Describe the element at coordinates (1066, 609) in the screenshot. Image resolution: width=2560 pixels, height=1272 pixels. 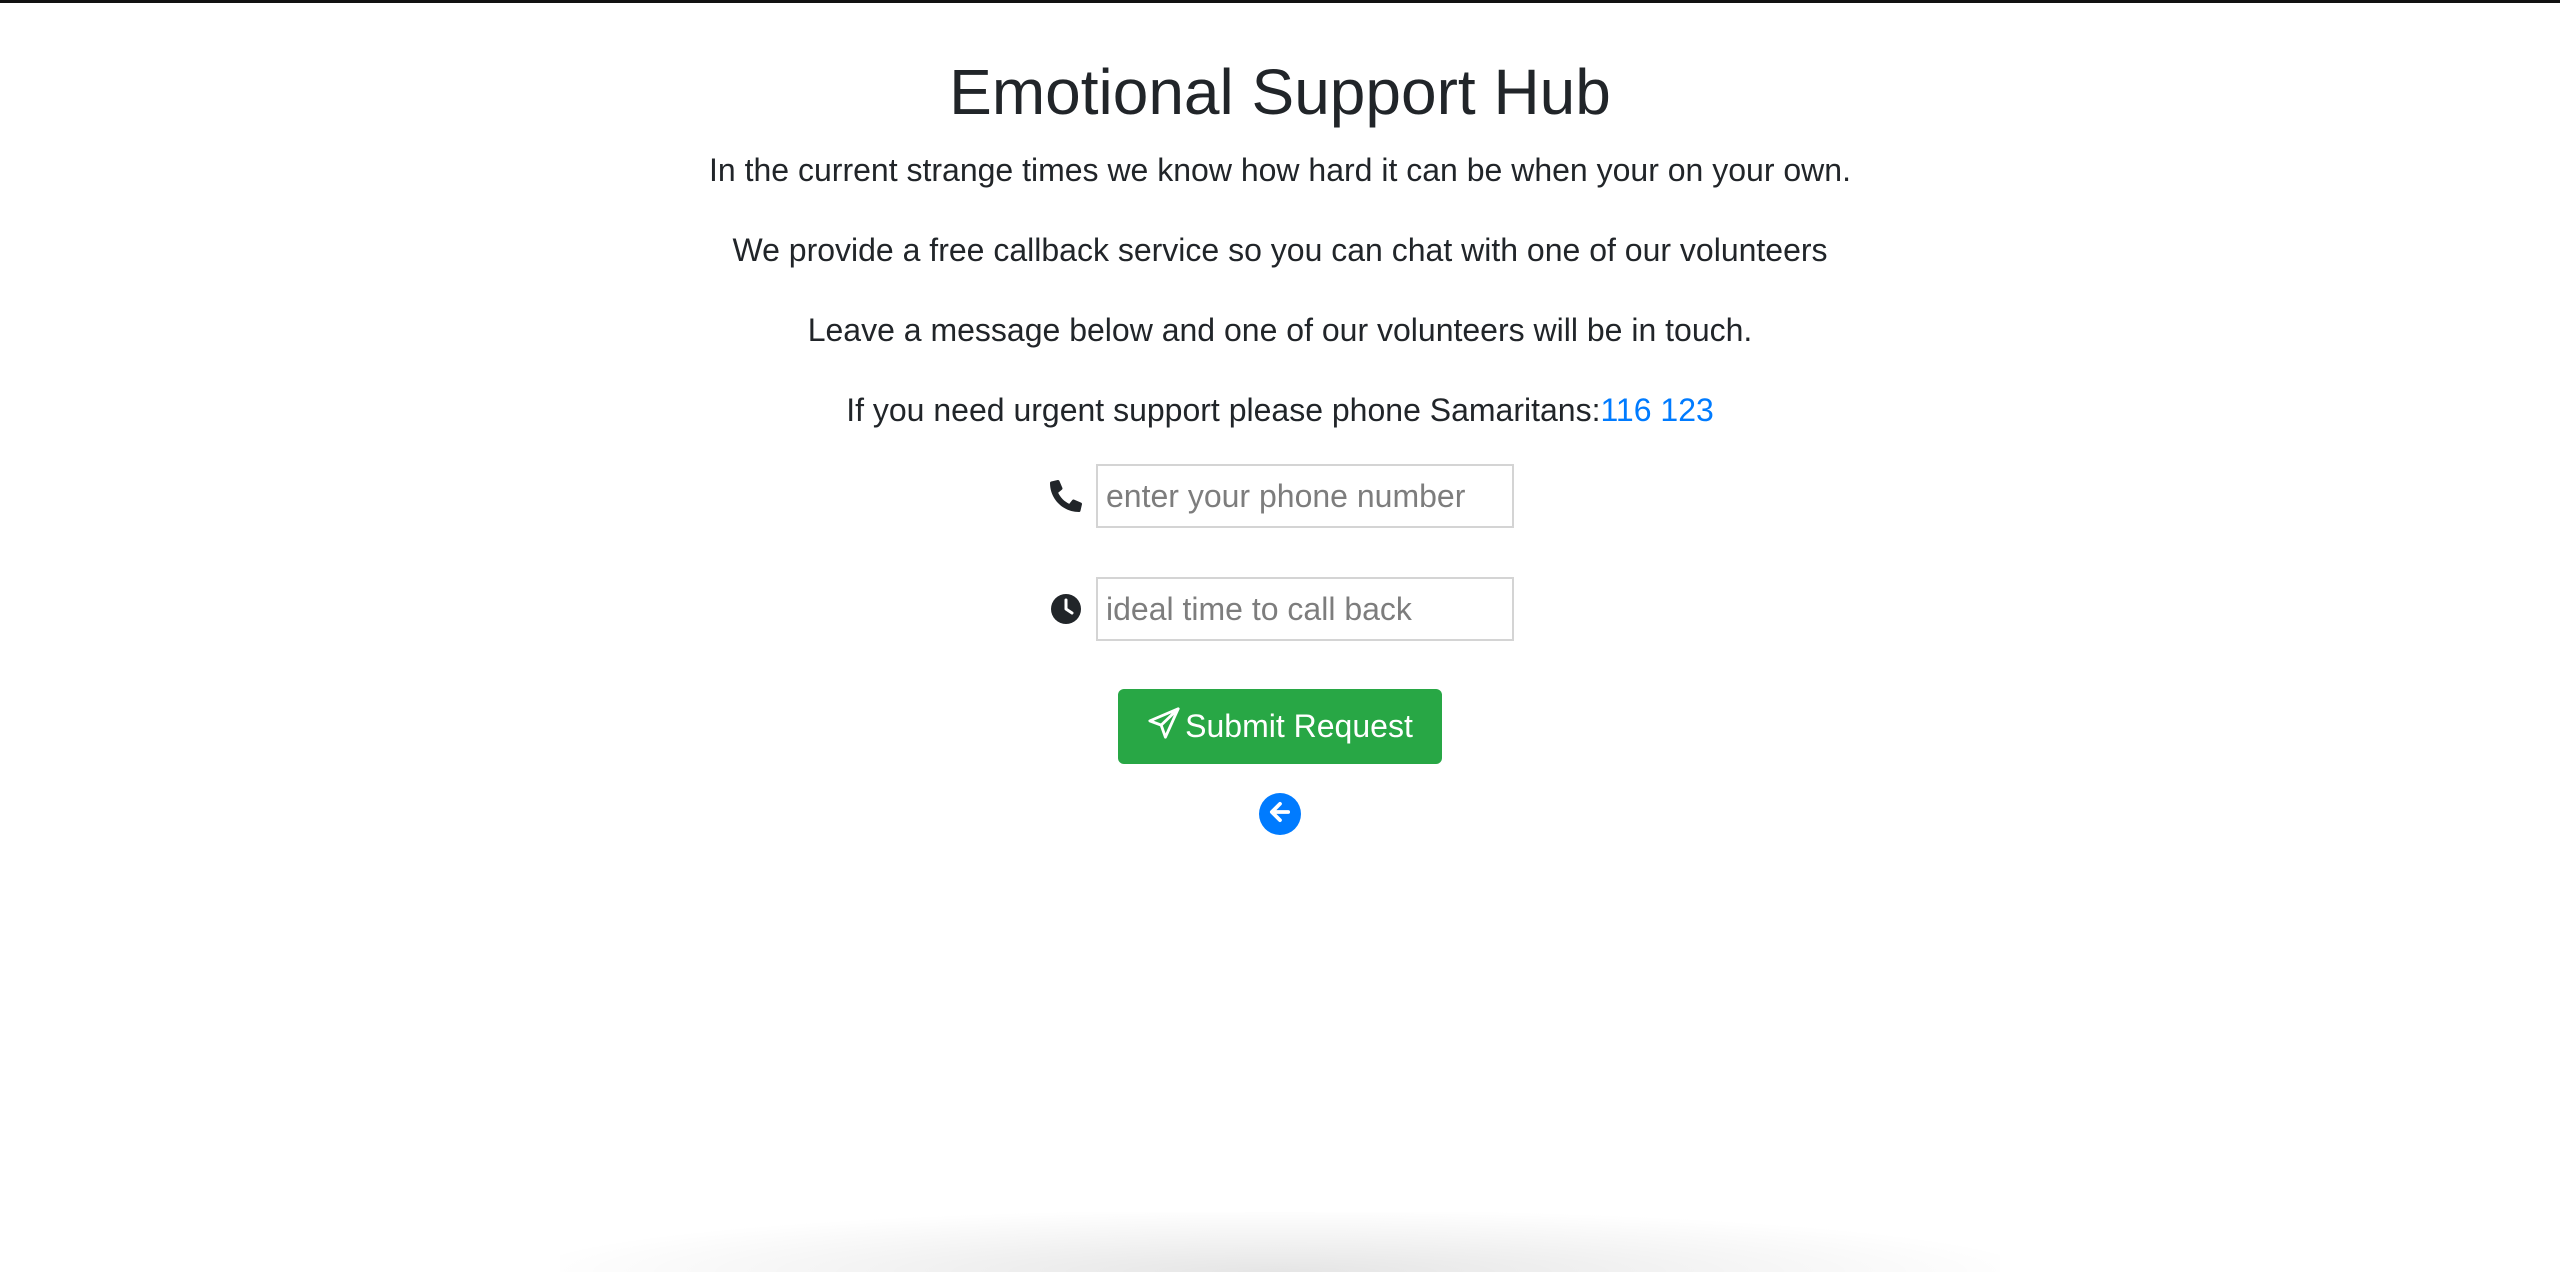
I see `clock-icon` at that location.